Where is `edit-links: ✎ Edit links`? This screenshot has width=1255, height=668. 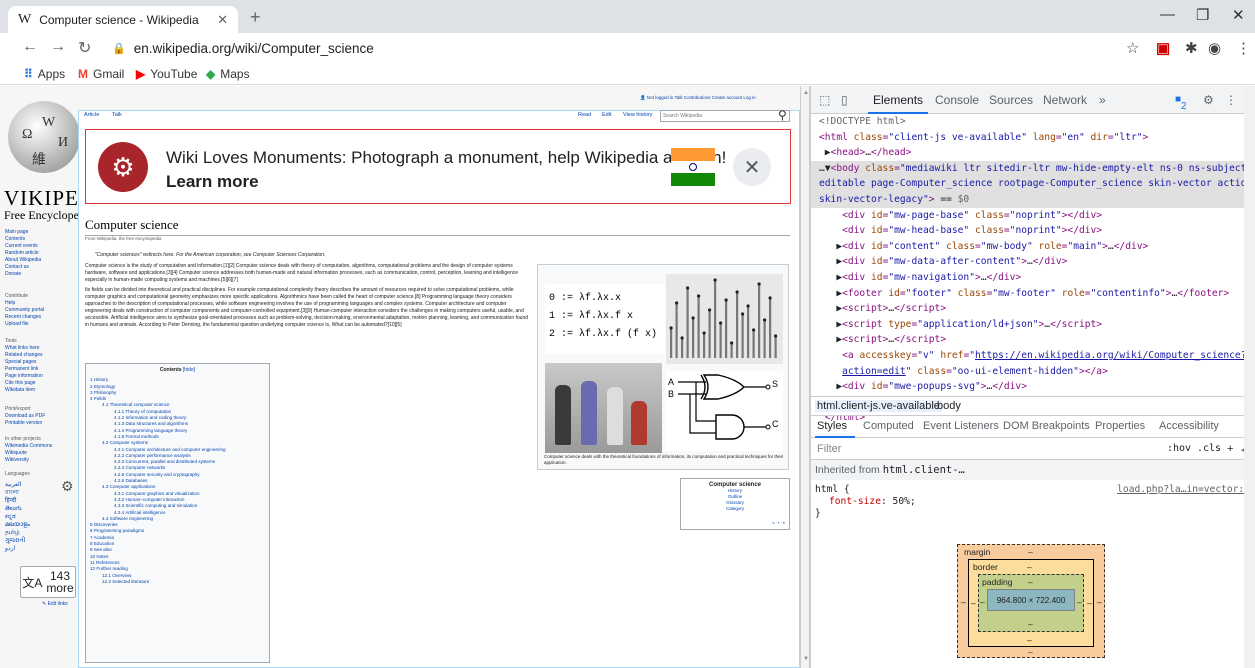 edit-links: ✎ Edit links is located at coordinates (55, 604).